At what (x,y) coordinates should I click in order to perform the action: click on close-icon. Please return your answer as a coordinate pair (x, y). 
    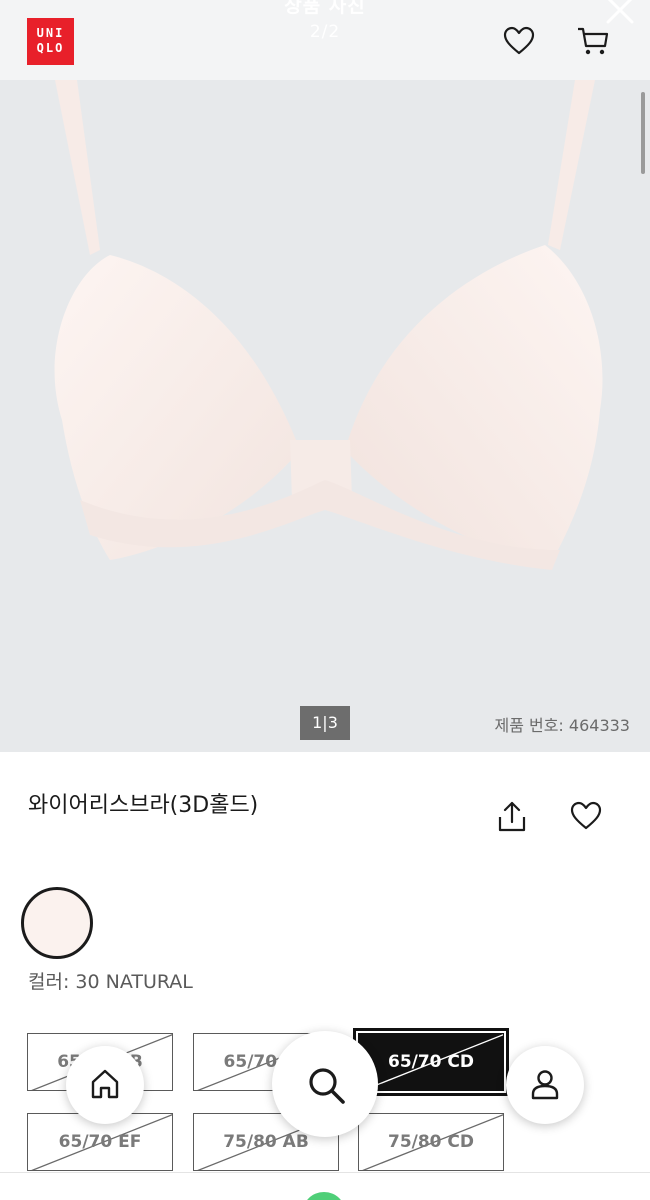
    Looking at the image, I should click on (620, 16).